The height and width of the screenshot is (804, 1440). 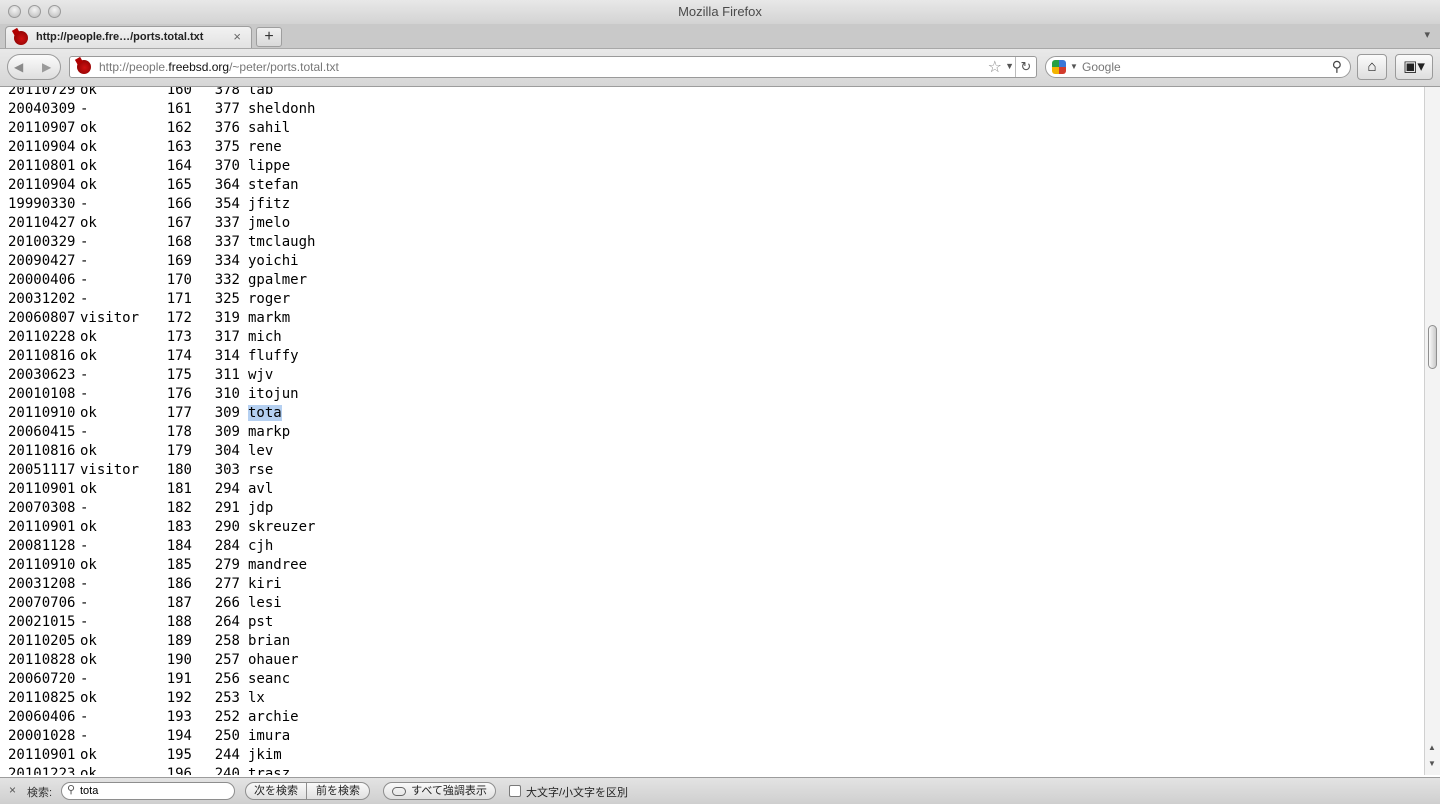 I want to click on row-name: jmelo, so click(x=269, y=223).